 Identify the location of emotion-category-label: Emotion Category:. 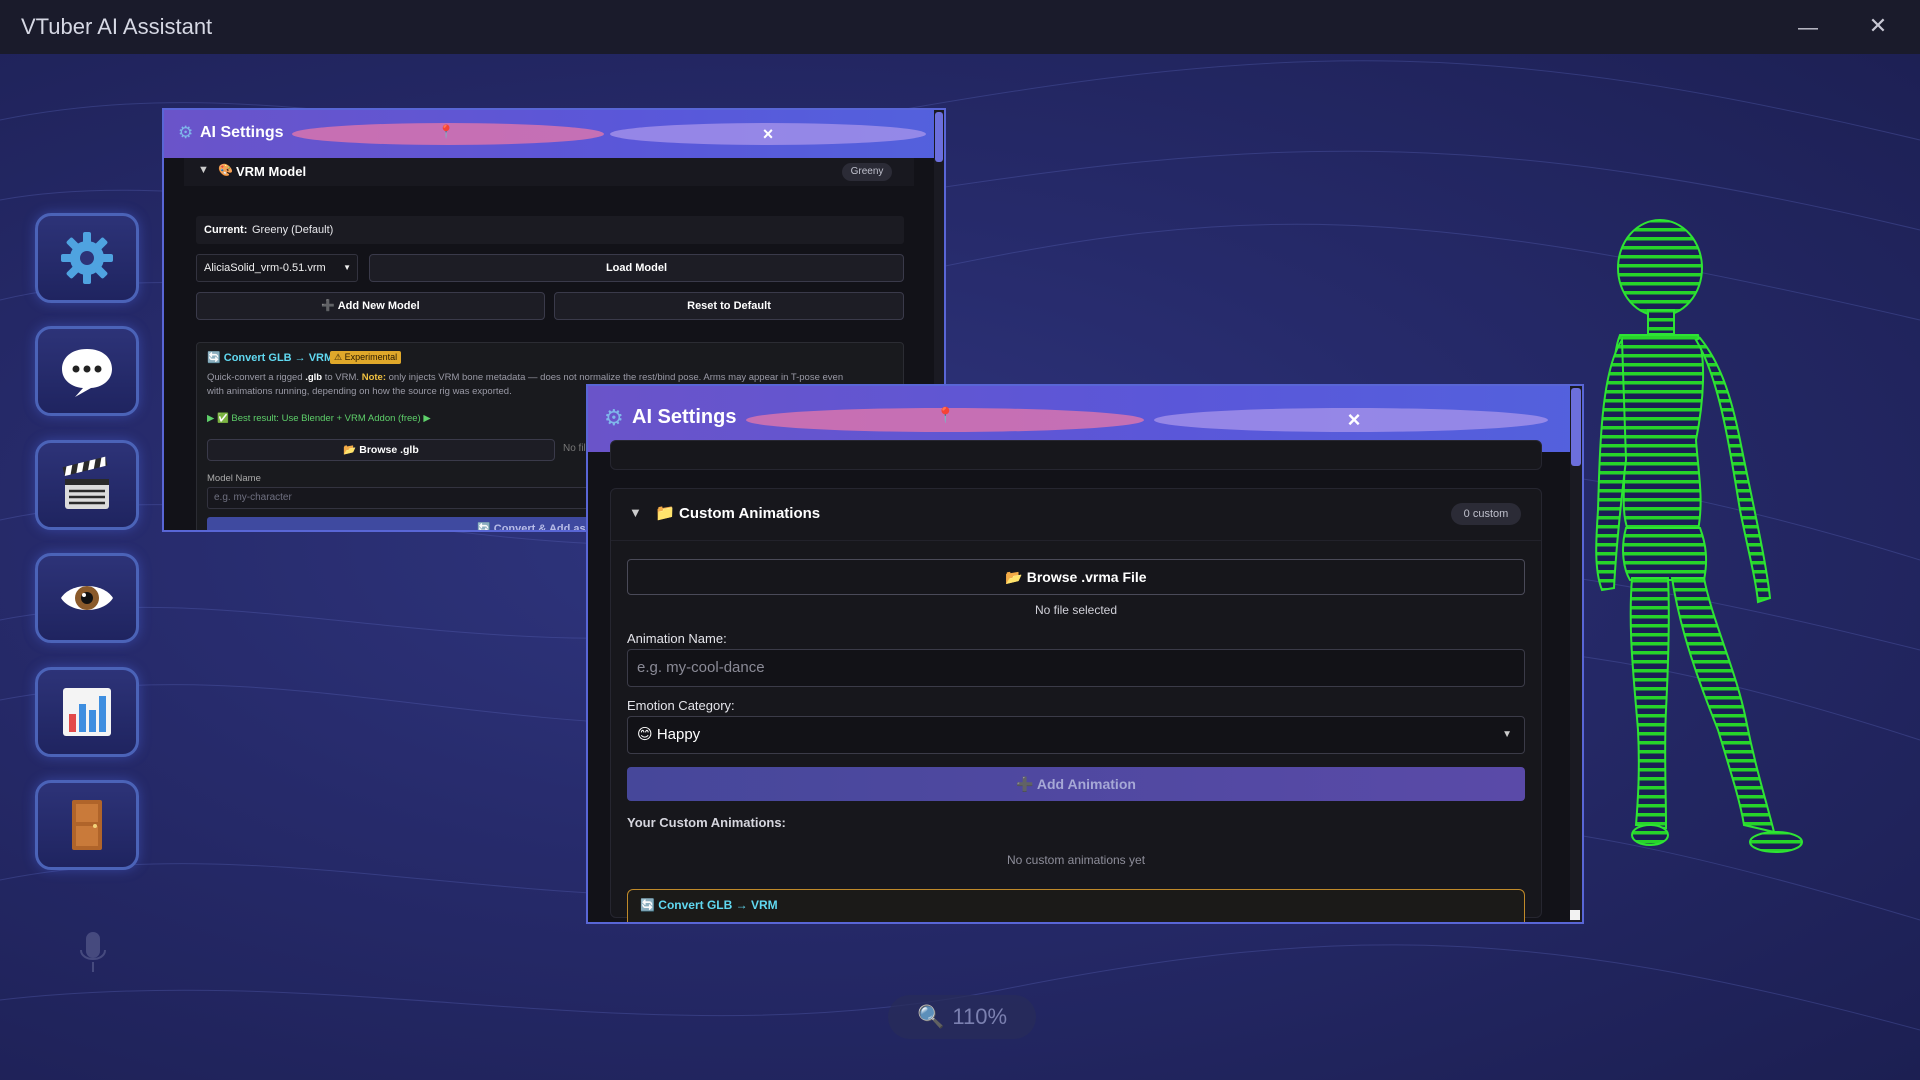
(681, 705).